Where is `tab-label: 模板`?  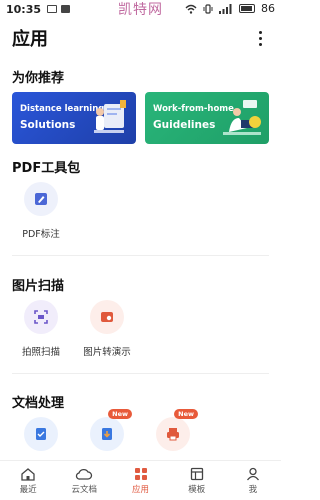 tab-label: 模板 is located at coordinates (197, 489).